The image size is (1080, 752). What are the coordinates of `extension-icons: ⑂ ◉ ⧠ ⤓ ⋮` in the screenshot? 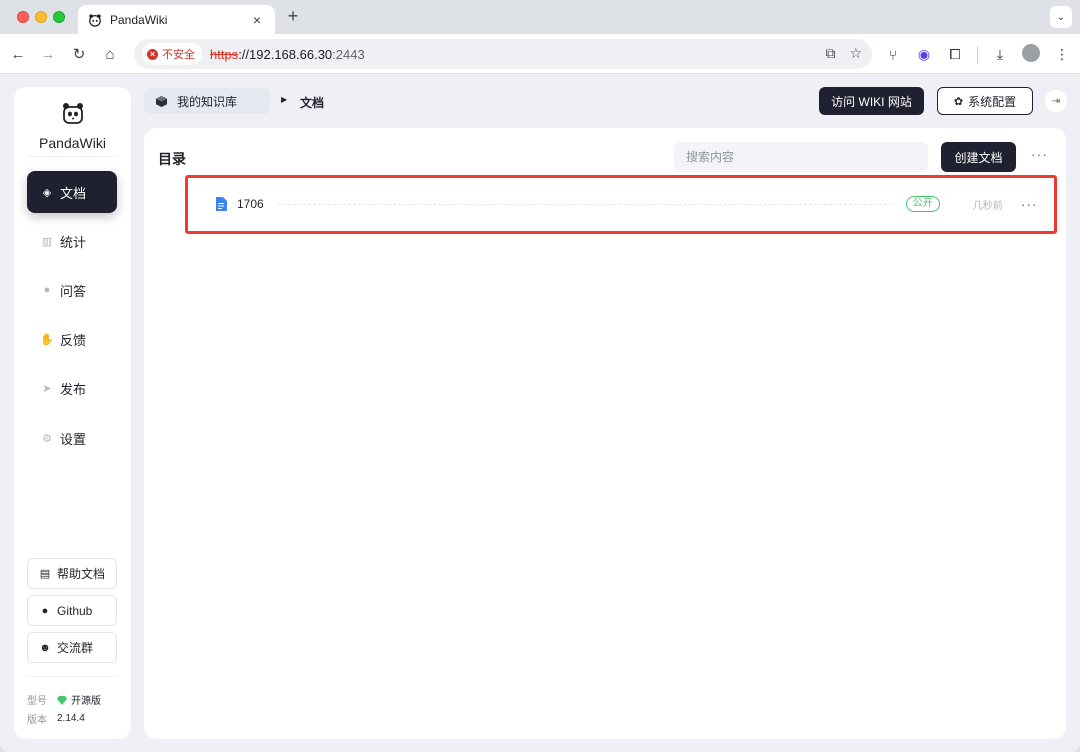 It's located at (977, 54).